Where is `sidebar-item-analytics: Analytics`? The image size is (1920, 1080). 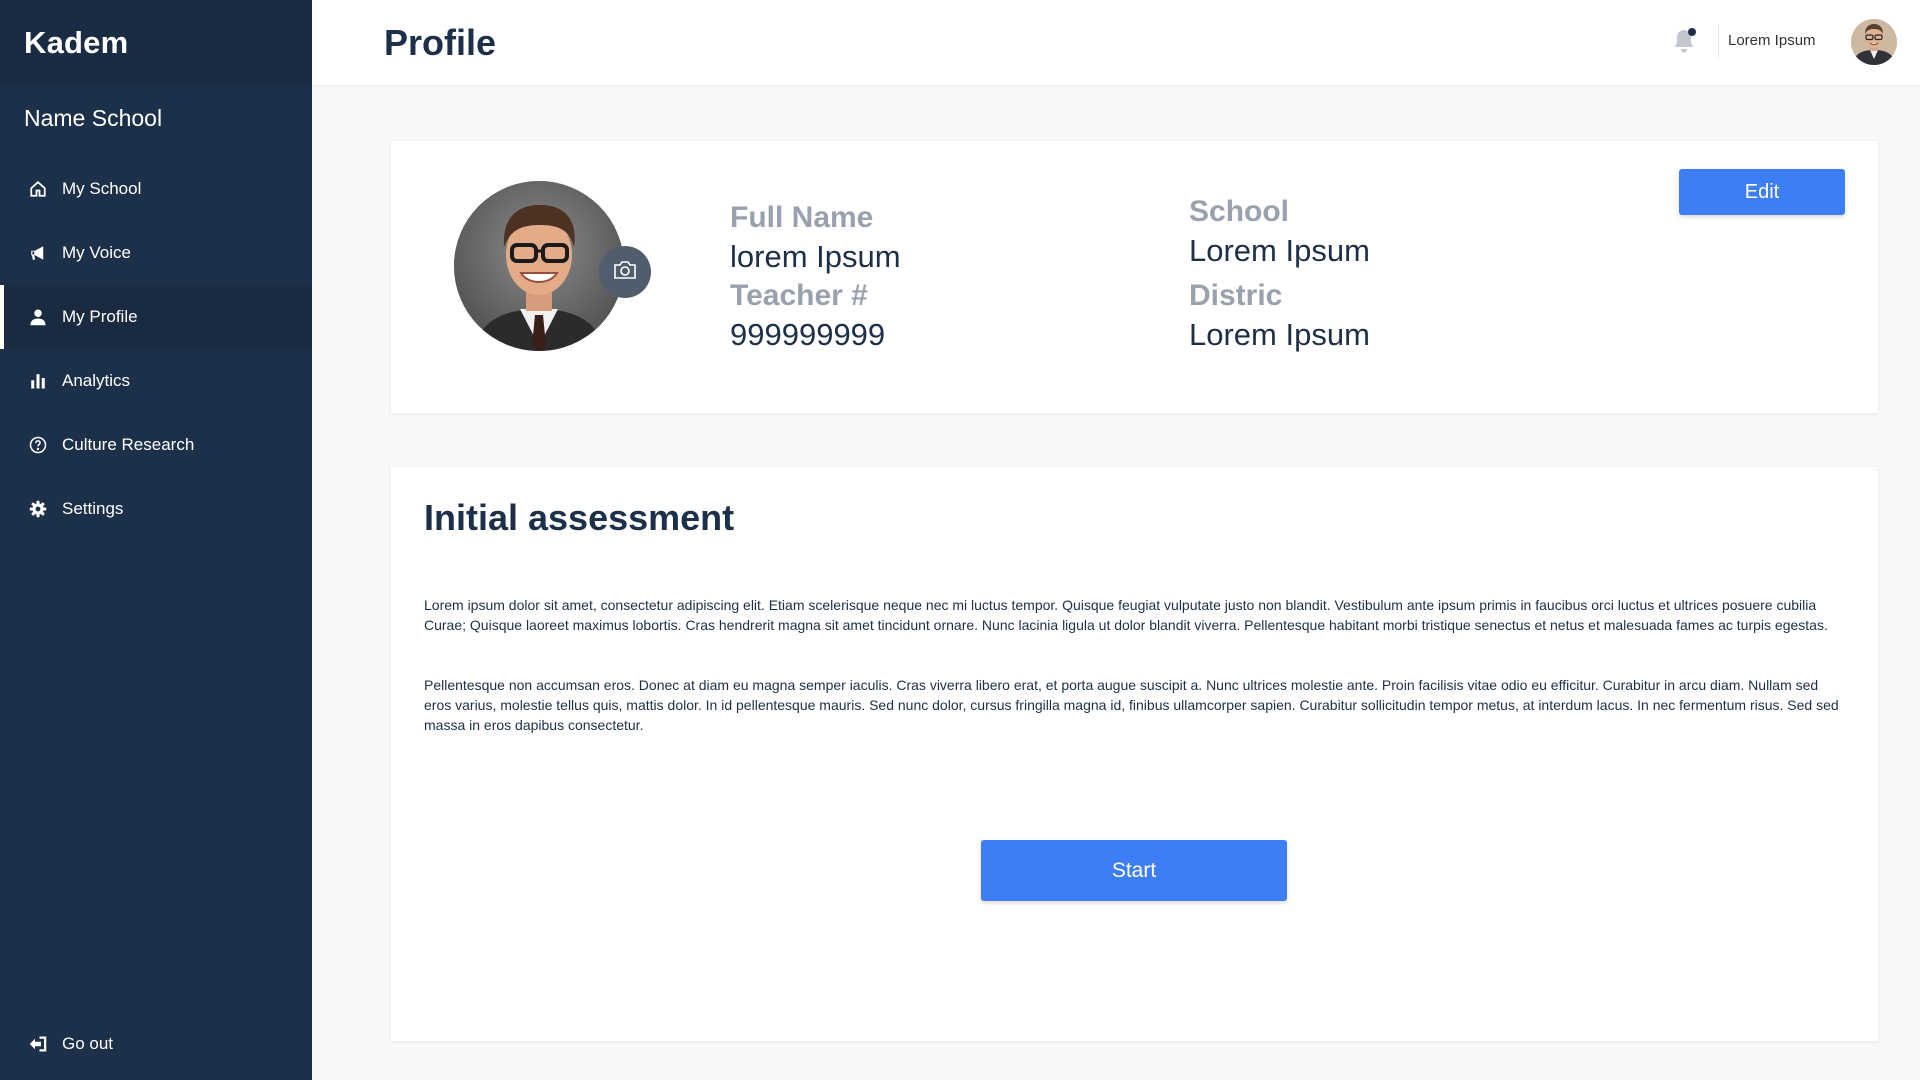
sidebar-item-analytics: Analytics is located at coordinates (156, 381).